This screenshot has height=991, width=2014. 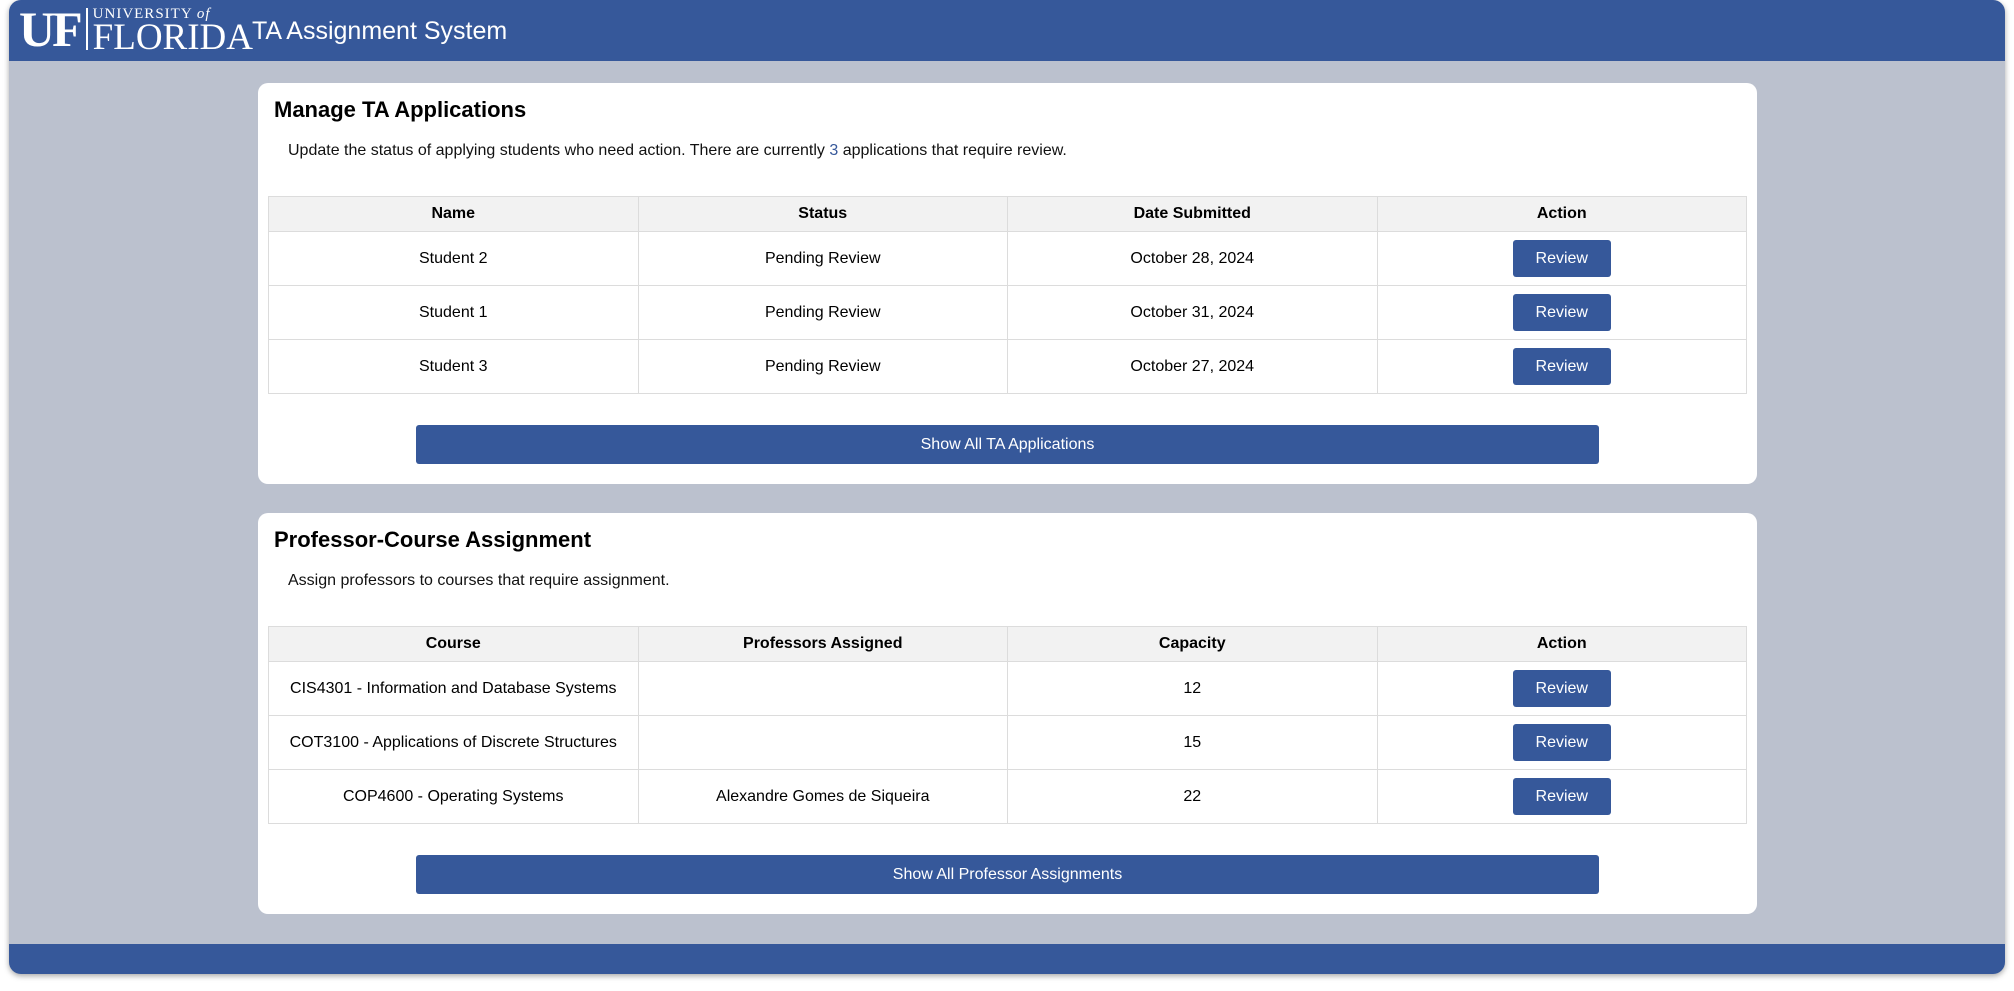 What do you see at coordinates (453, 796) in the screenshot?
I see `course-cell: COP4600 - Operating Systems` at bounding box center [453, 796].